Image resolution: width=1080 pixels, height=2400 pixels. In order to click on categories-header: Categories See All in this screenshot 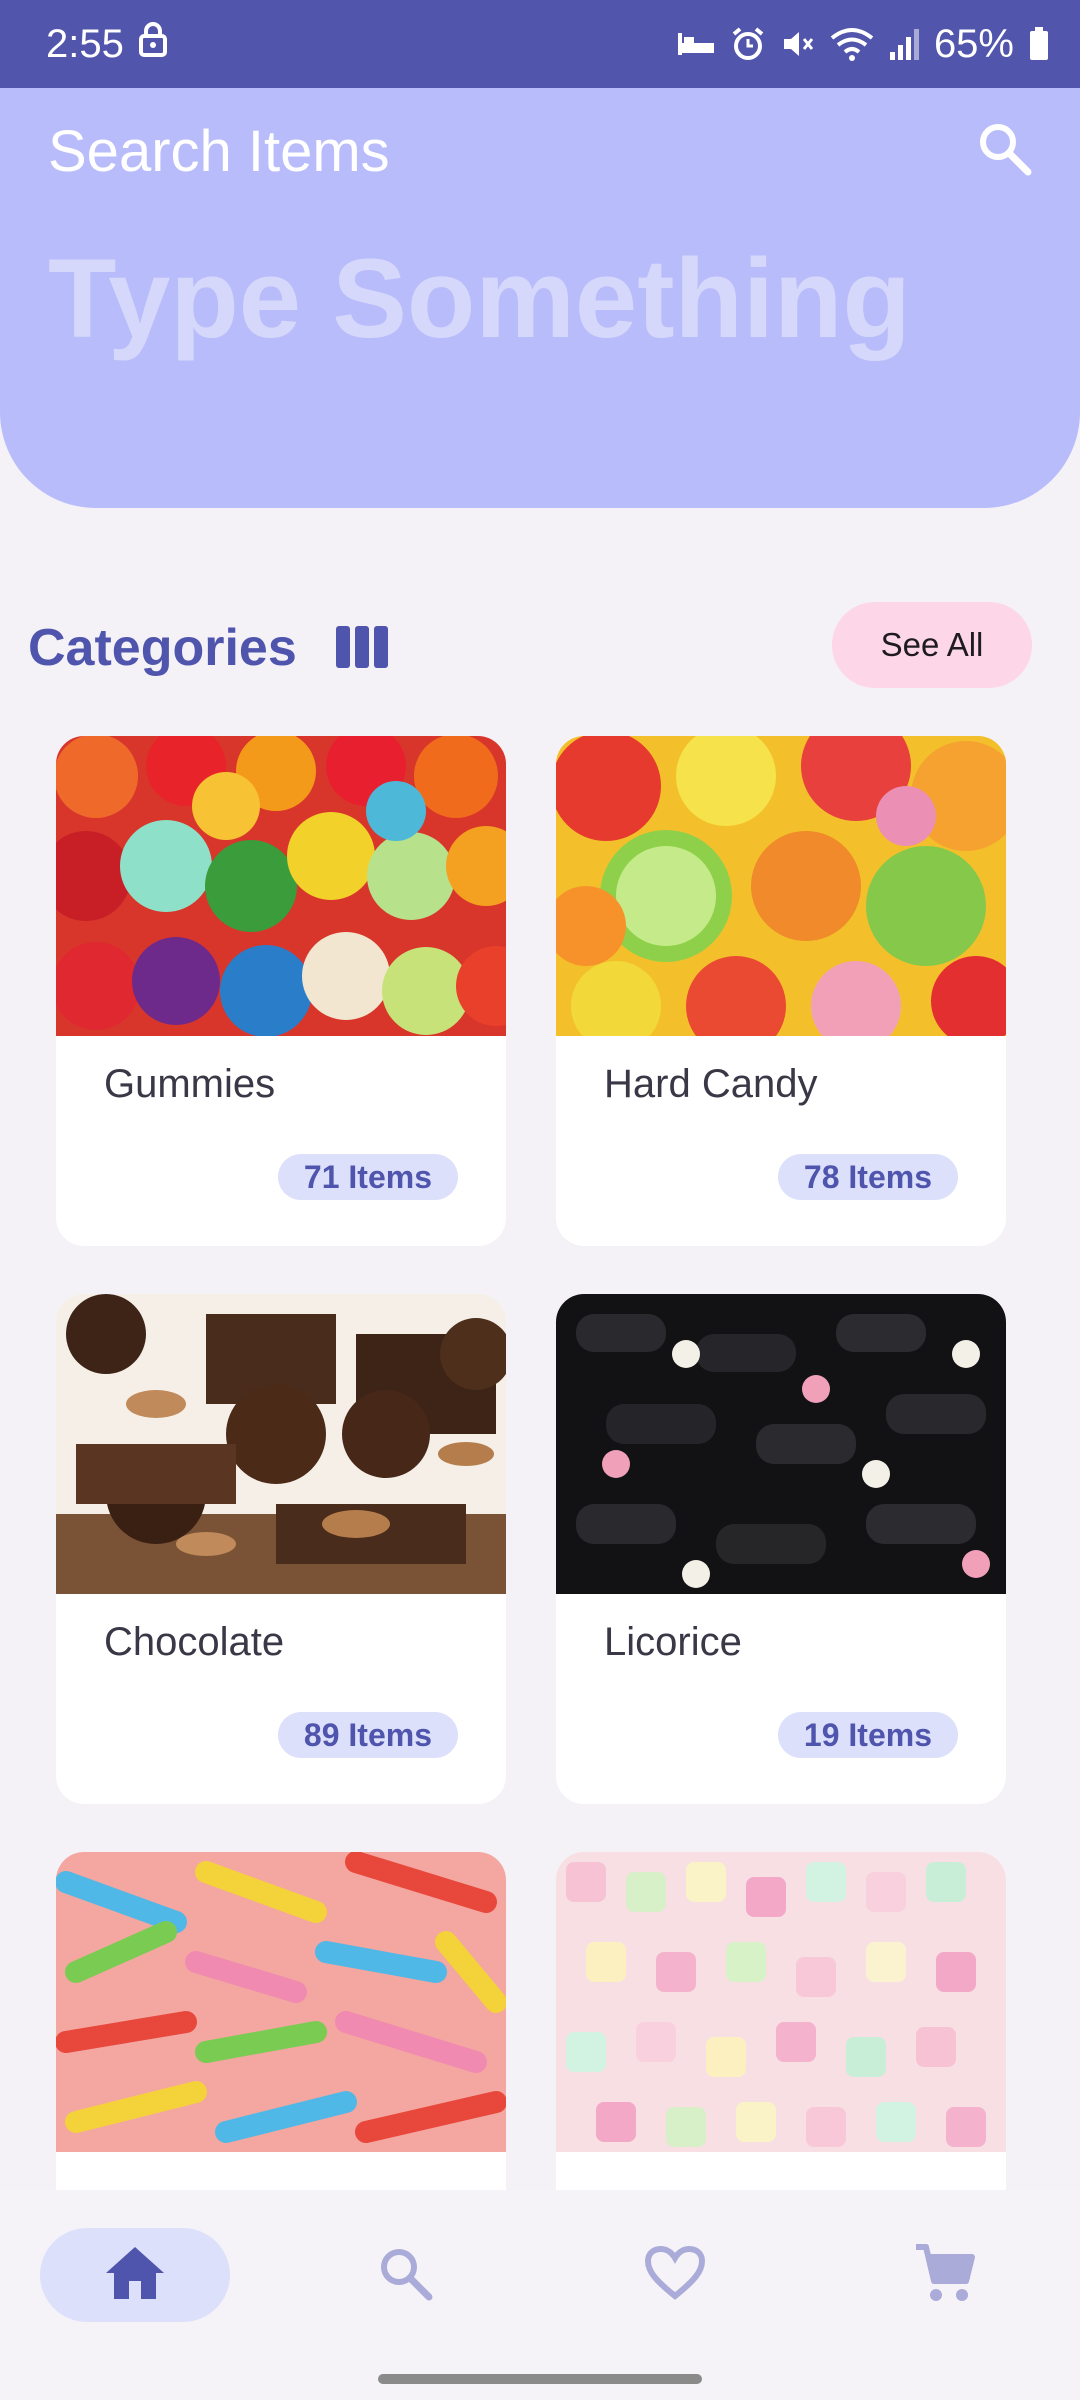, I will do `click(540, 645)`.